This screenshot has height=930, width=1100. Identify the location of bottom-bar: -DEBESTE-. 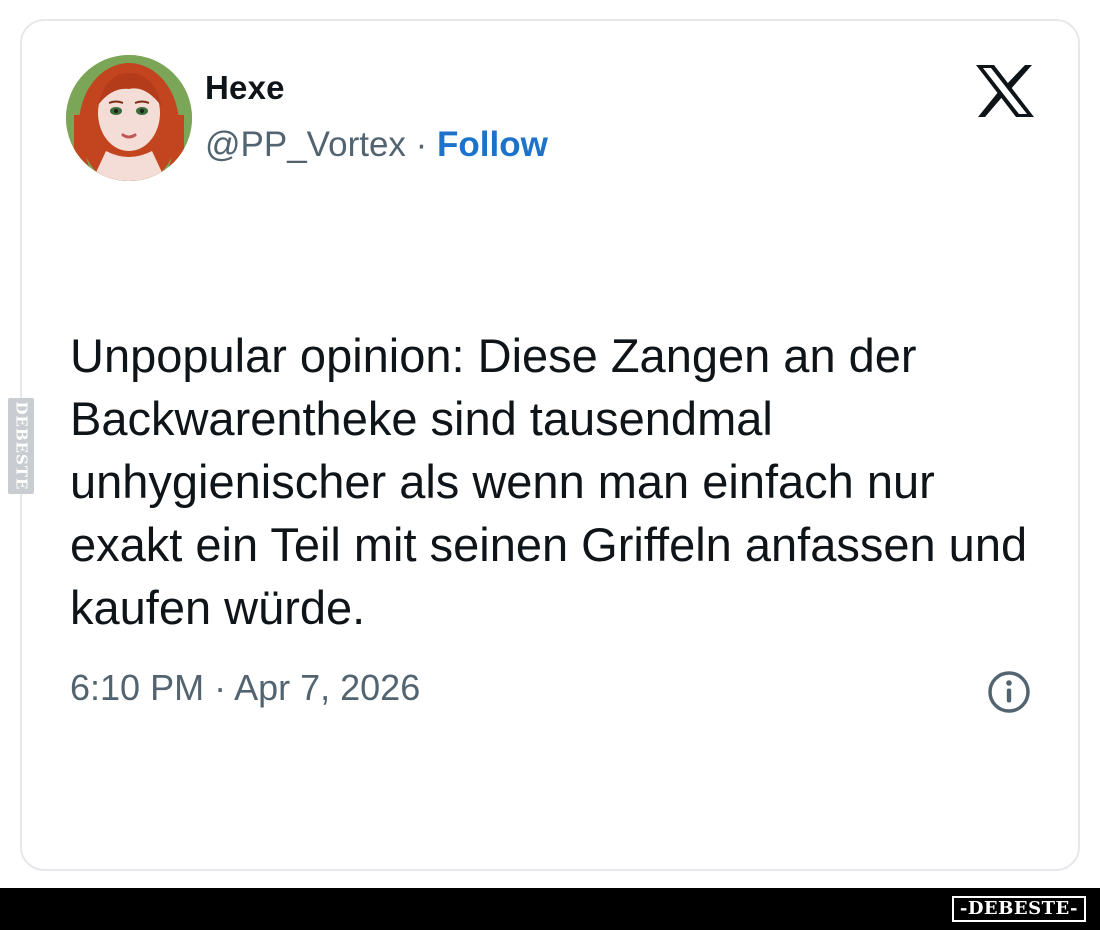
(550, 909).